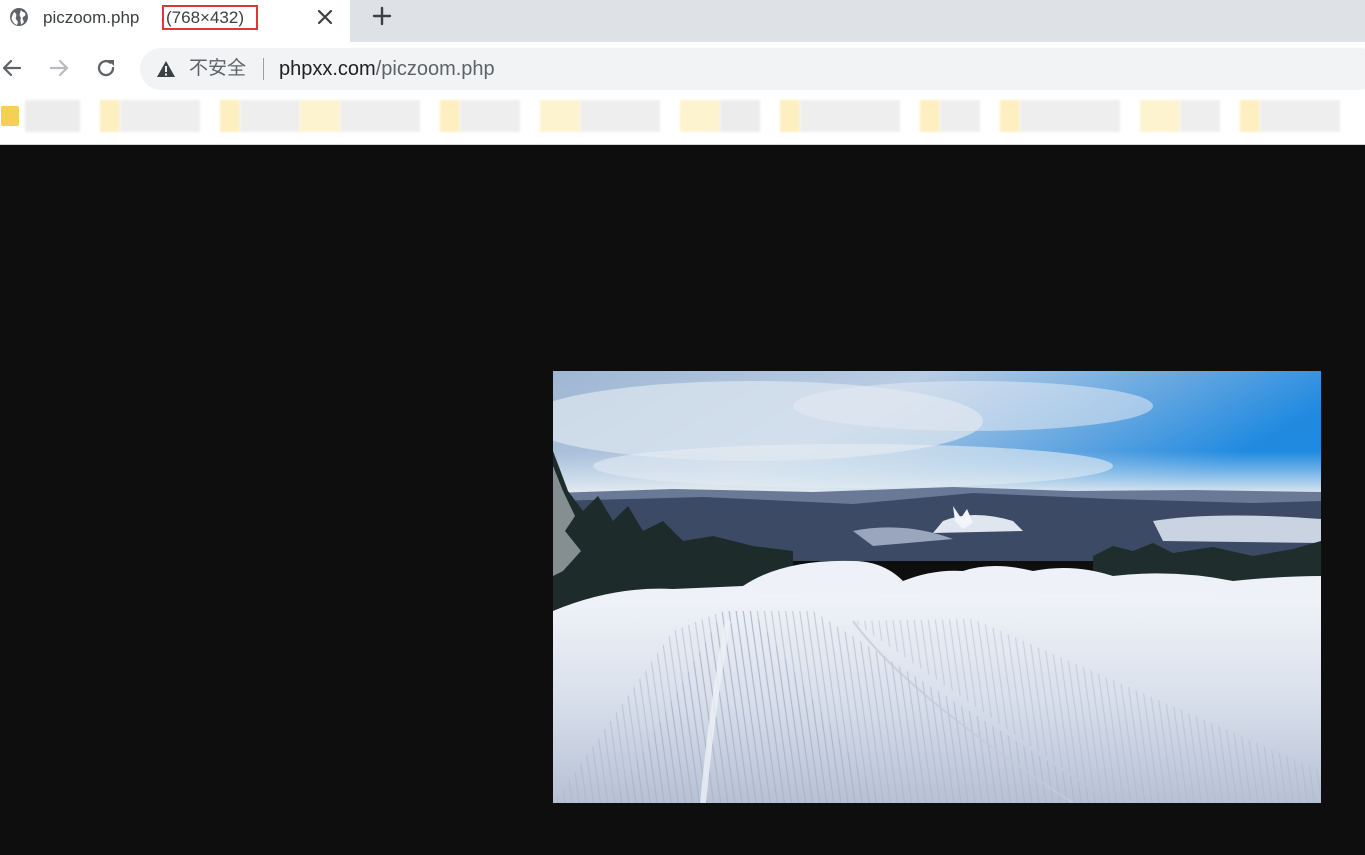  I want to click on url-path: /piczoom.php, so click(435, 69).